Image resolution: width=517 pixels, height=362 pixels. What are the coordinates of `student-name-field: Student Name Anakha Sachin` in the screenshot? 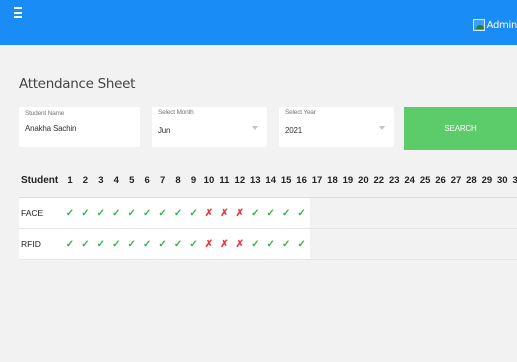 It's located at (79, 127).